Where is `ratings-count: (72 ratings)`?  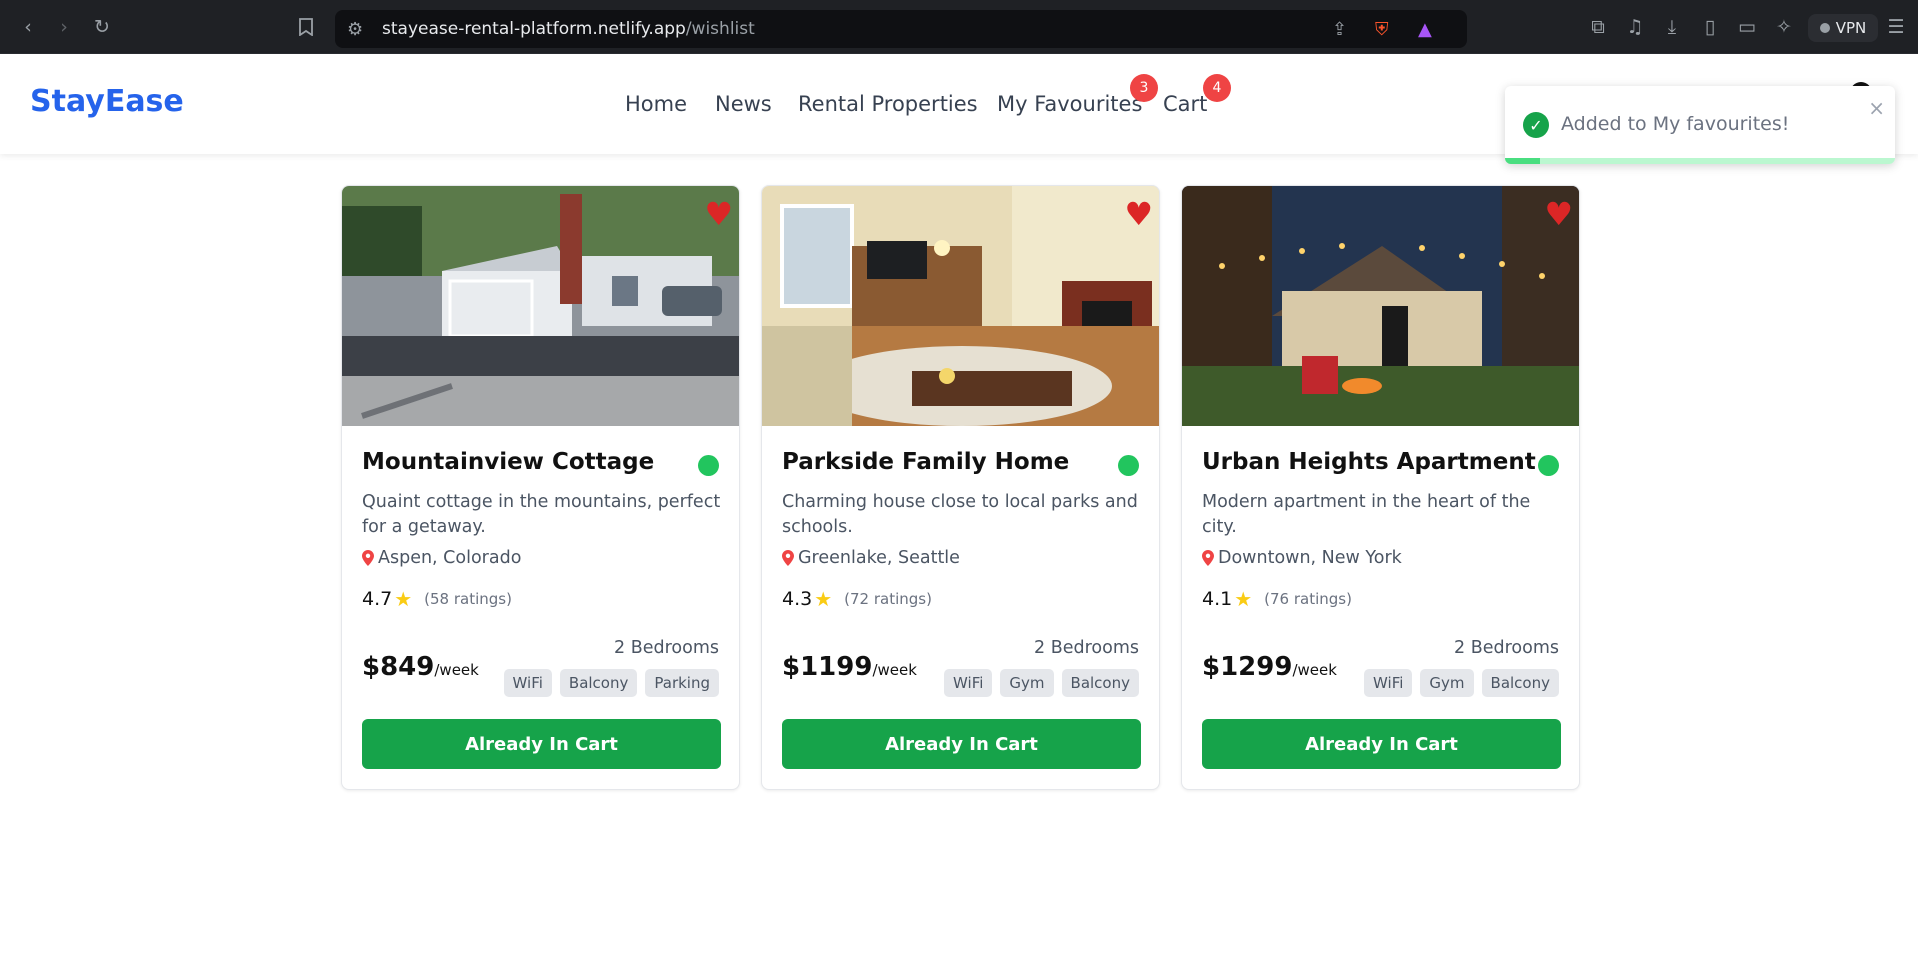
ratings-count: (72 ratings) is located at coordinates (888, 599).